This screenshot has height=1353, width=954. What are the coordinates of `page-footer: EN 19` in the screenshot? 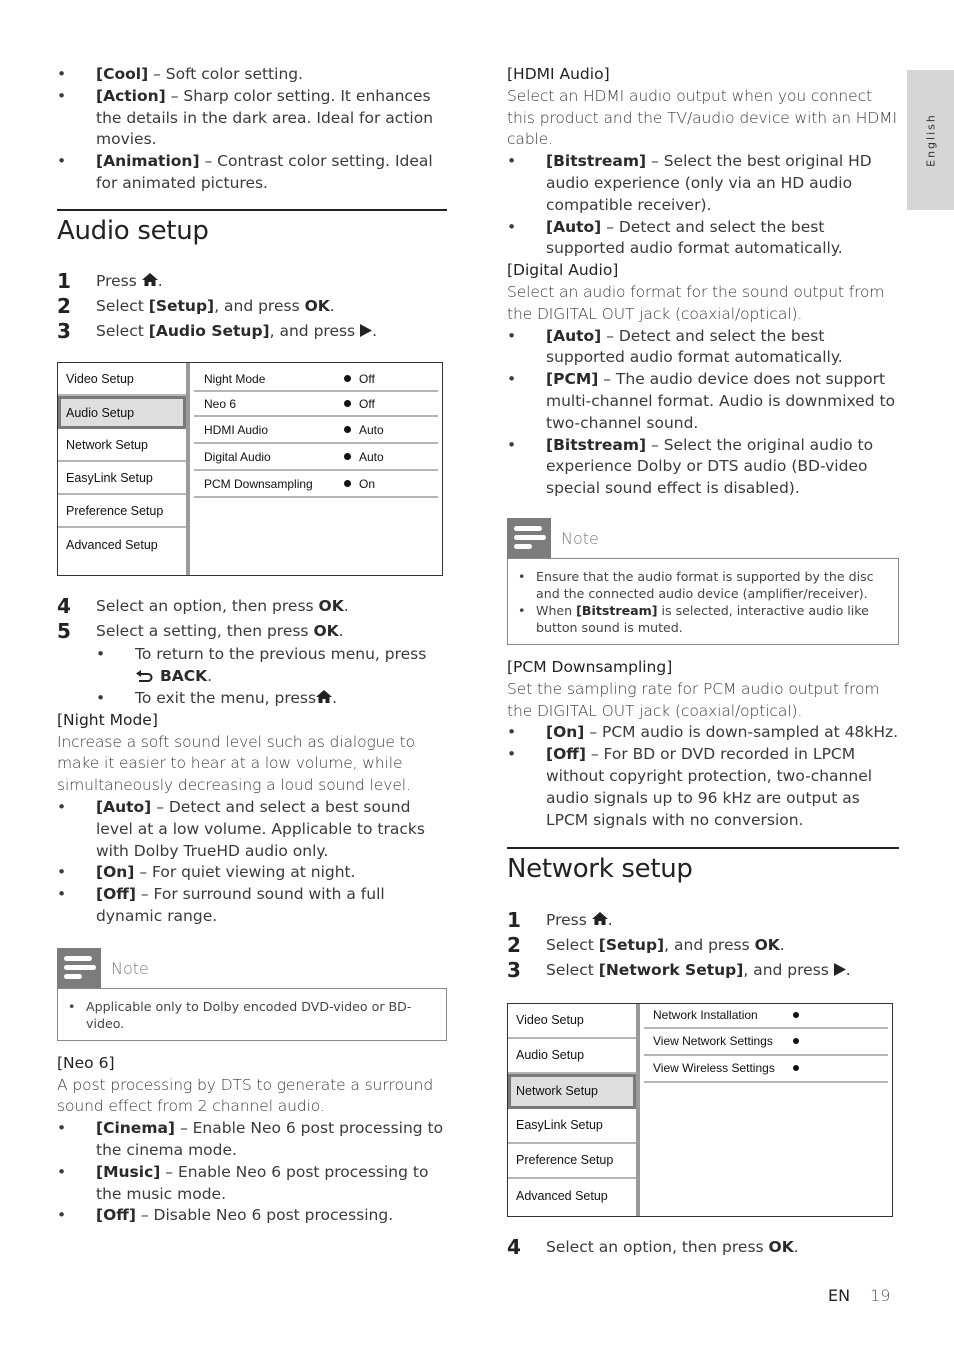 It's located at (859, 1295).